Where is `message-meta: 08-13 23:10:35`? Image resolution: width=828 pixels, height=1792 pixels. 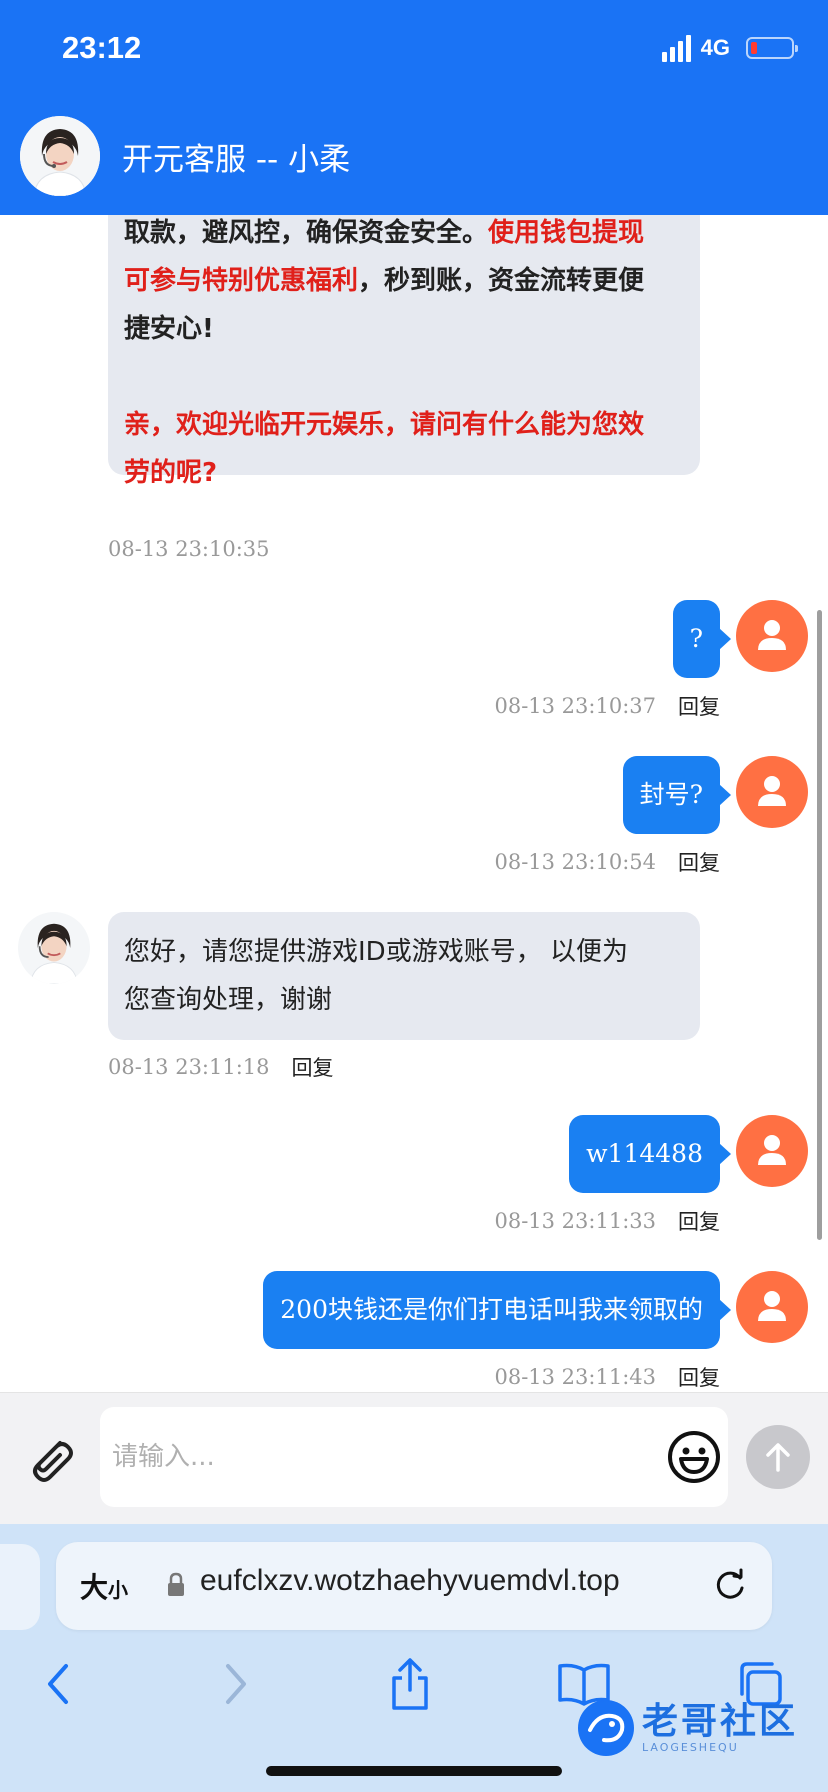
message-meta: 08-13 23:10:35 is located at coordinates (189, 549).